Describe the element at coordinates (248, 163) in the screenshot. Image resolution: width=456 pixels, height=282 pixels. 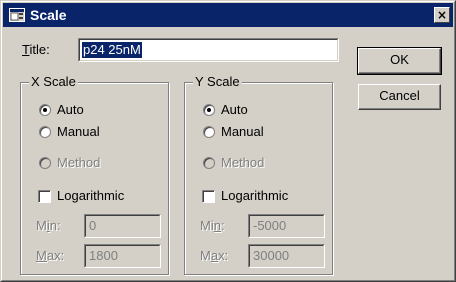
I see `y-method-radio: Method` at that location.